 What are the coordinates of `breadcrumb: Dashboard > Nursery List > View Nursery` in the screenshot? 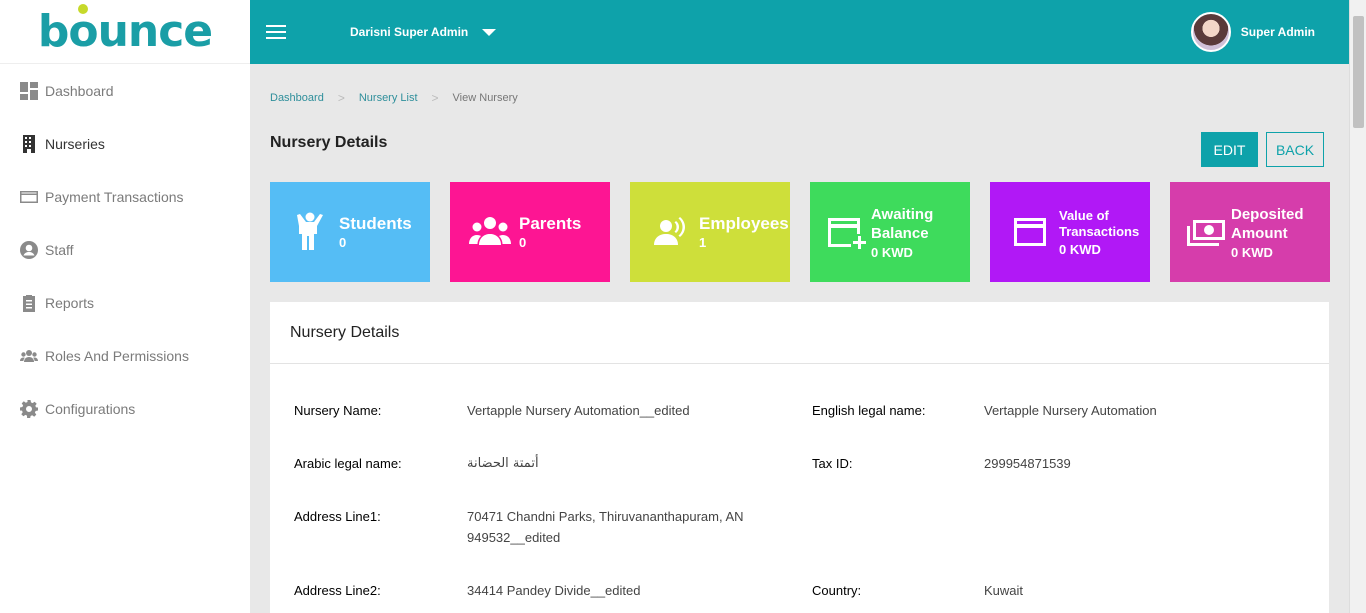 It's located at (394, 98).